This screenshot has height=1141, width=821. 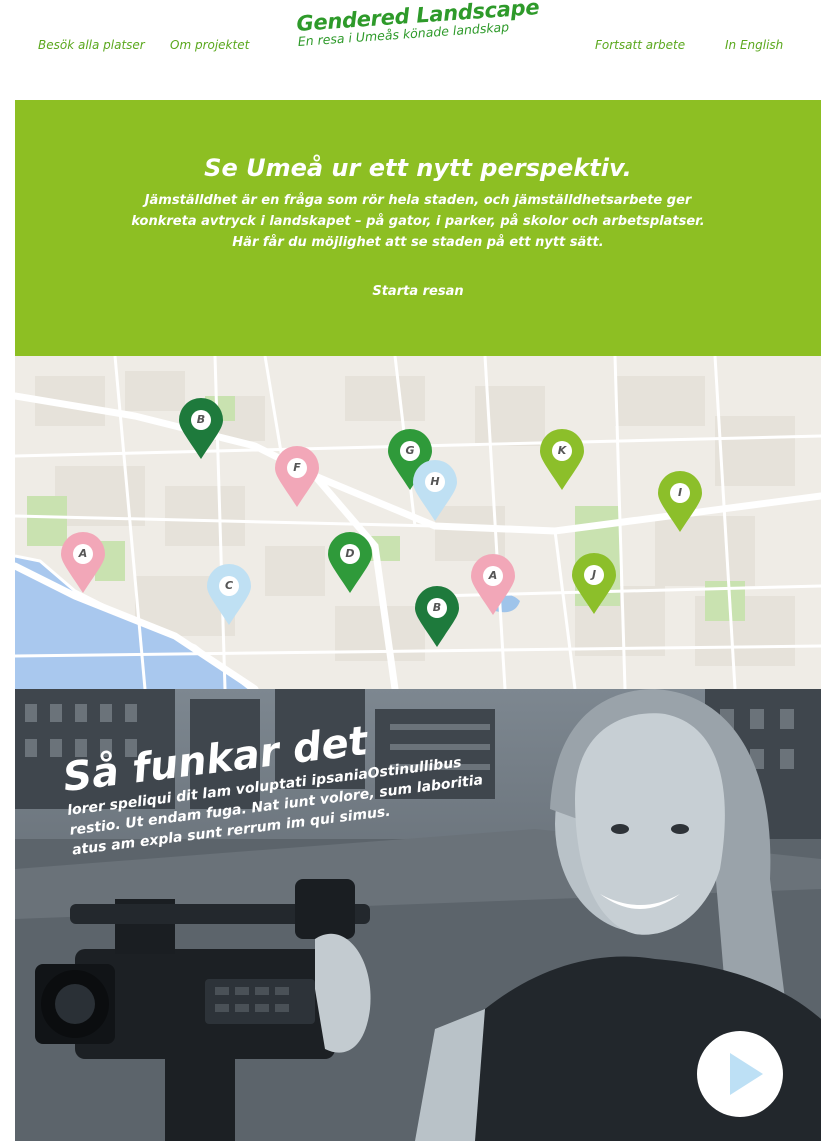 What do you see at coordinates (435, 482) in the screenshot?
I see `pin-letter: H` at bounding box center [435, 482].